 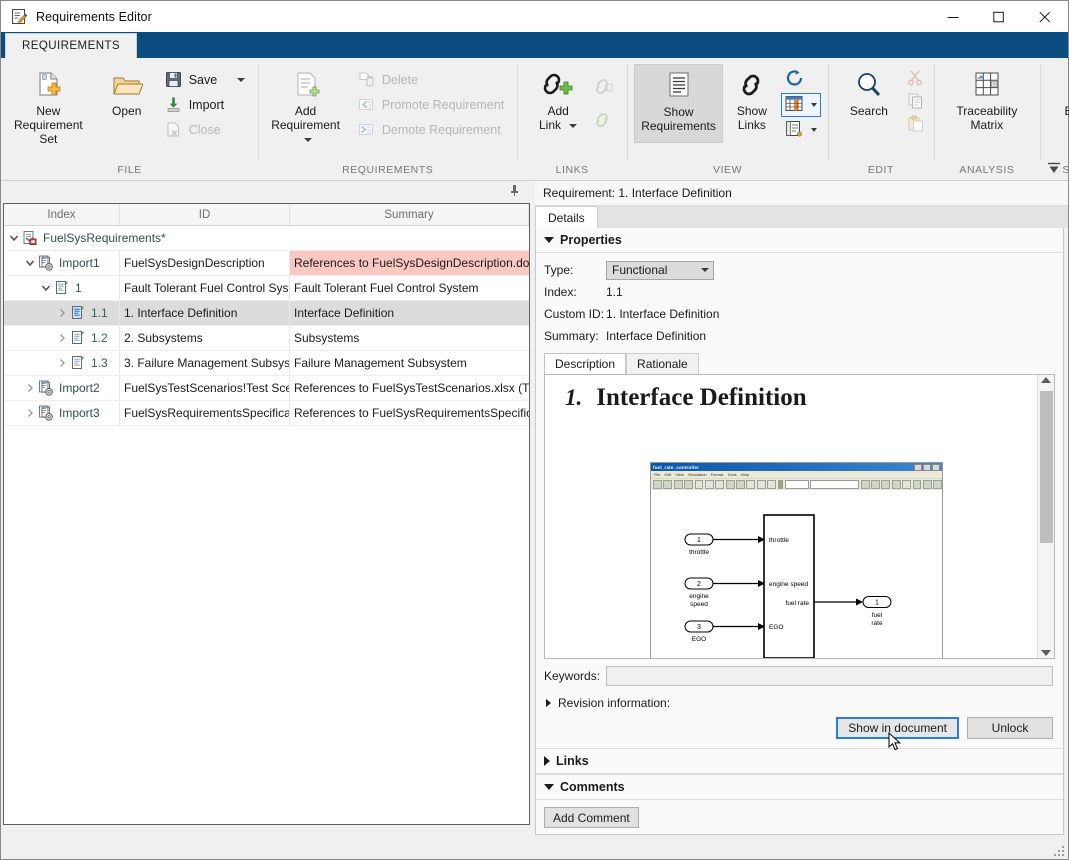 I want to click on open-button: Open, so click(x=127, y=92).